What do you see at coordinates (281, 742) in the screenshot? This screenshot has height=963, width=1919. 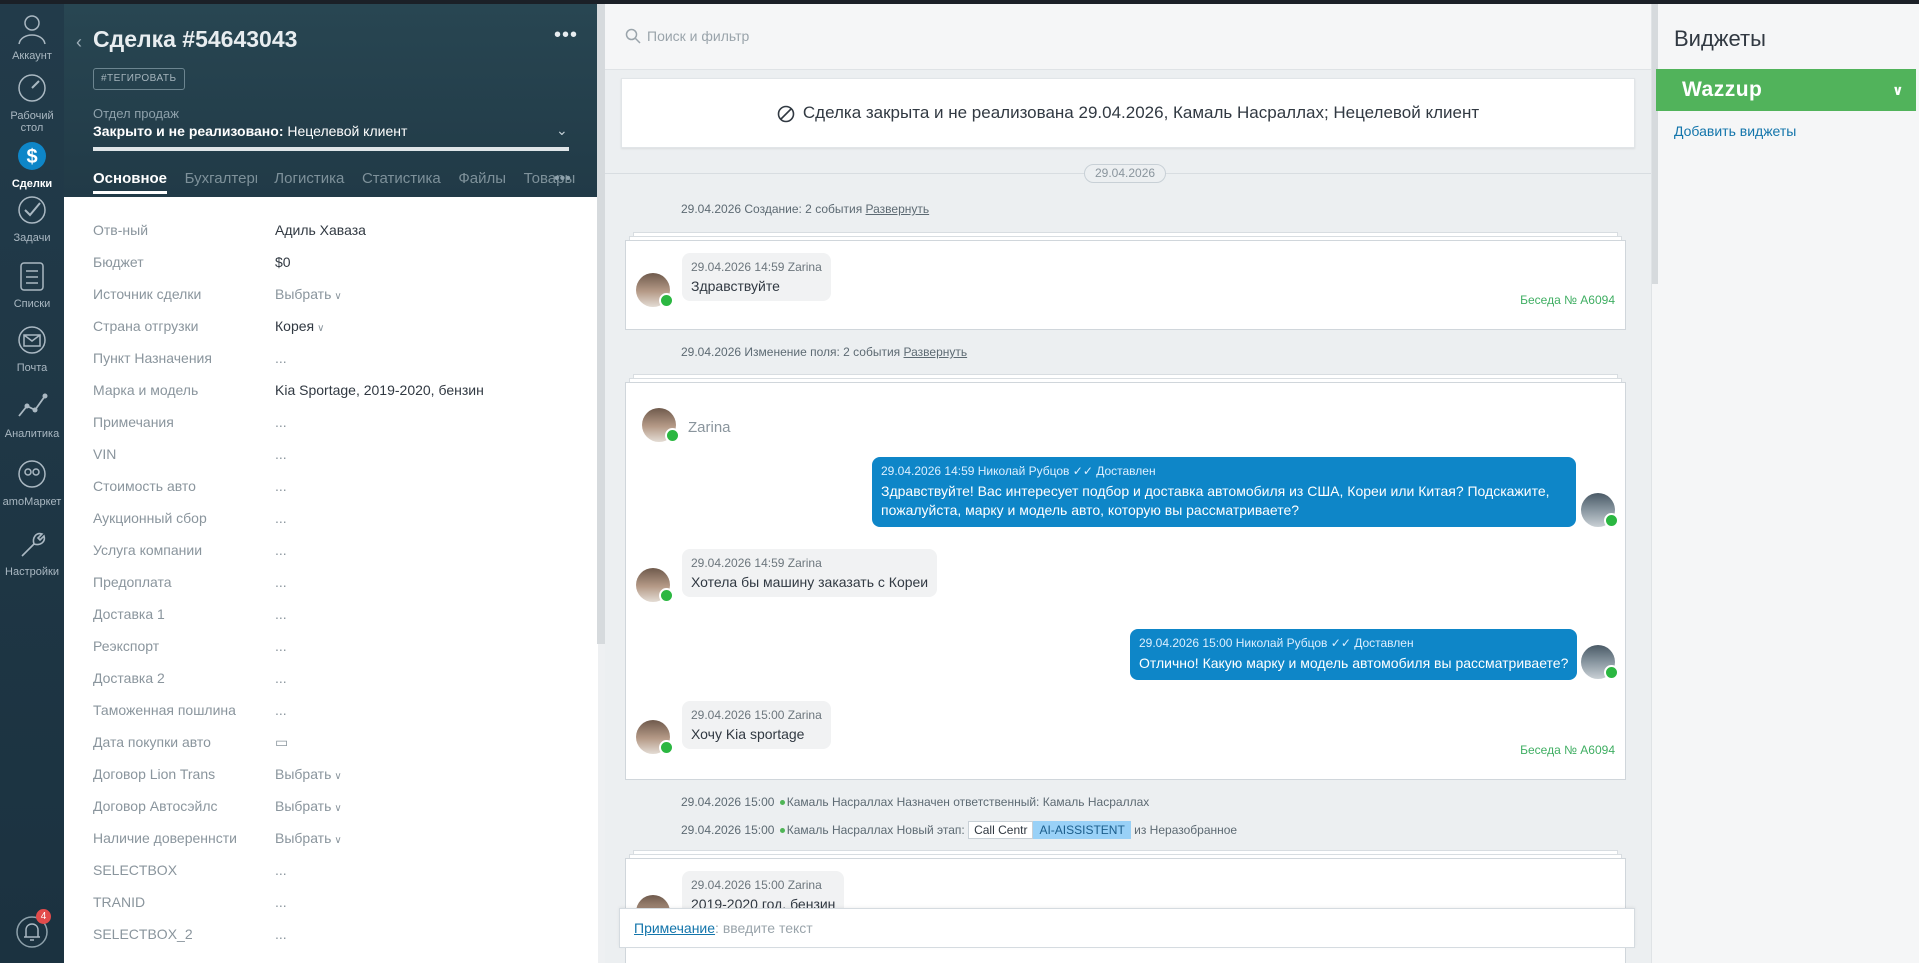 I see `calendar-icon: ▭` at bounding box center [281, 742].